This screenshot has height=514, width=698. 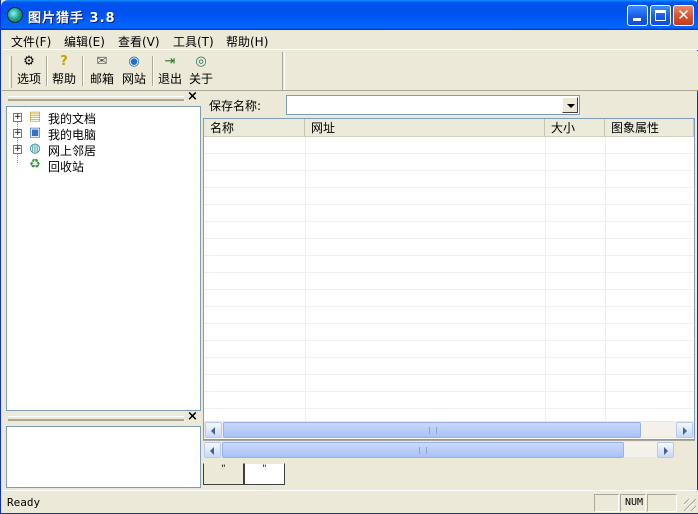 I want to click on website-icon: ◉, so click(x=134, y=61).